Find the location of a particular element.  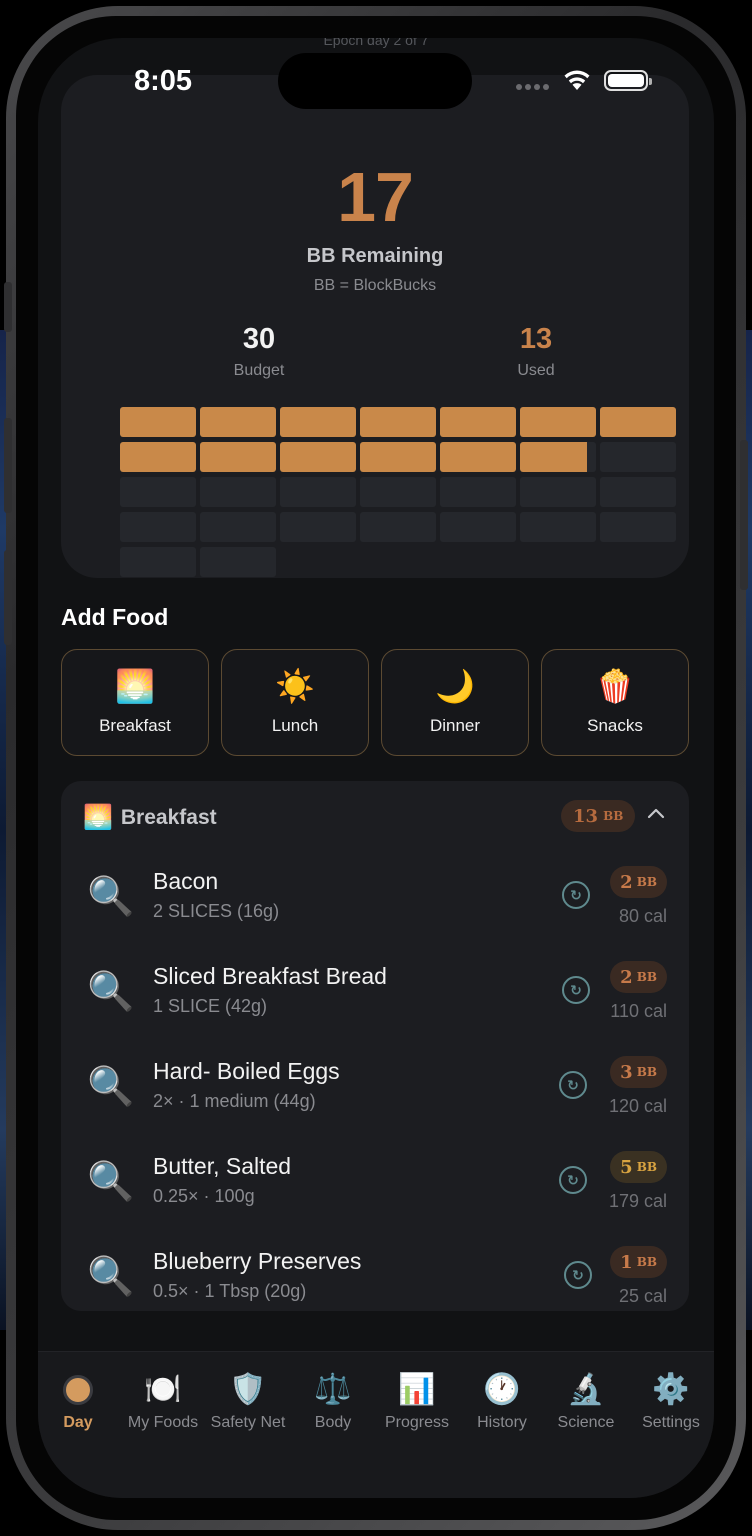

tab-science: 🔬 Science is located at coordinates (586, 1401).